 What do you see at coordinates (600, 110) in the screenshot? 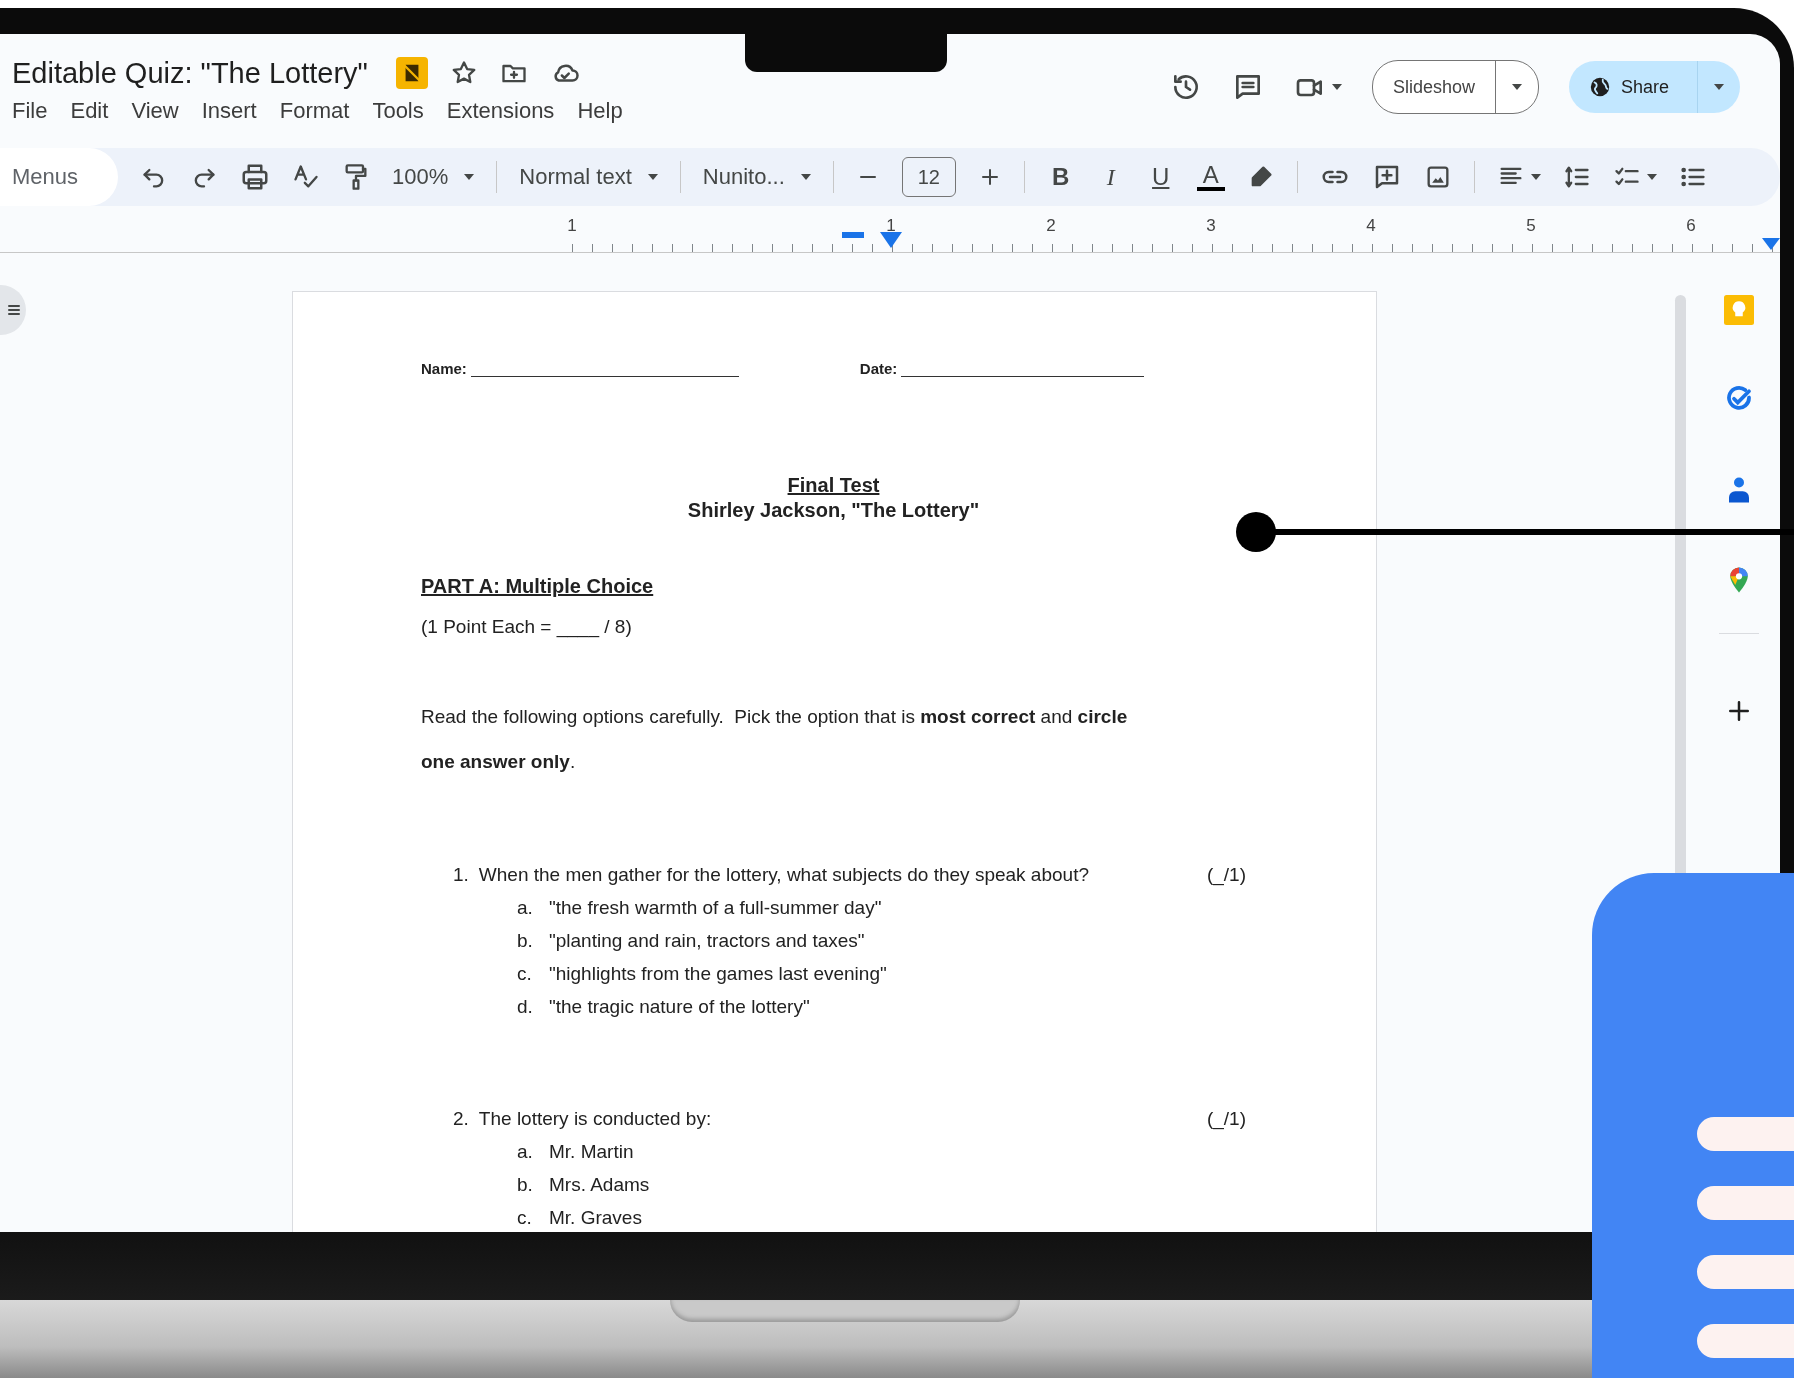
I see `menu-item: Help` at bounding box center [600, 110].